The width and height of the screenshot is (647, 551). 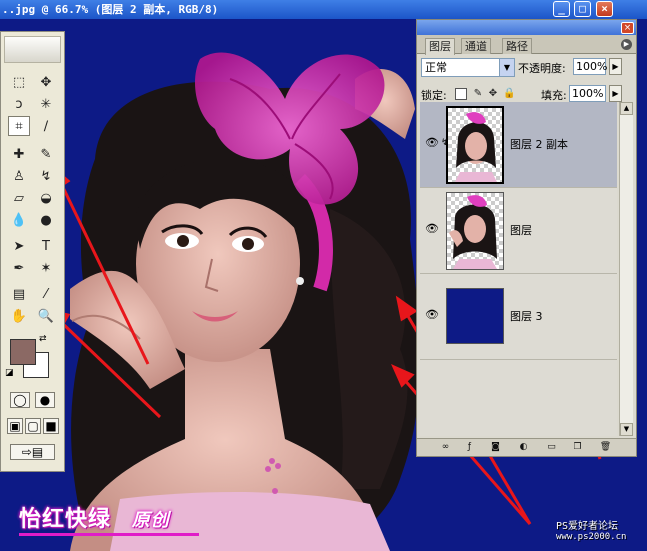 I want to click on screen-mode-standard-button: ▣, so click(x=15, y=426).